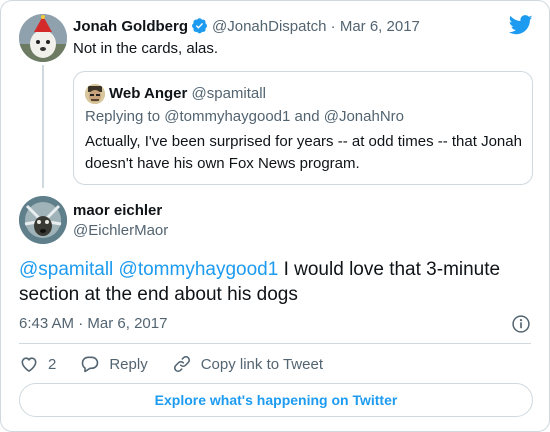 The image size is (550, 432). Describe the element at coordinates (521, 25) in the screenshot. I see `twitter-bird-icon` at that location.